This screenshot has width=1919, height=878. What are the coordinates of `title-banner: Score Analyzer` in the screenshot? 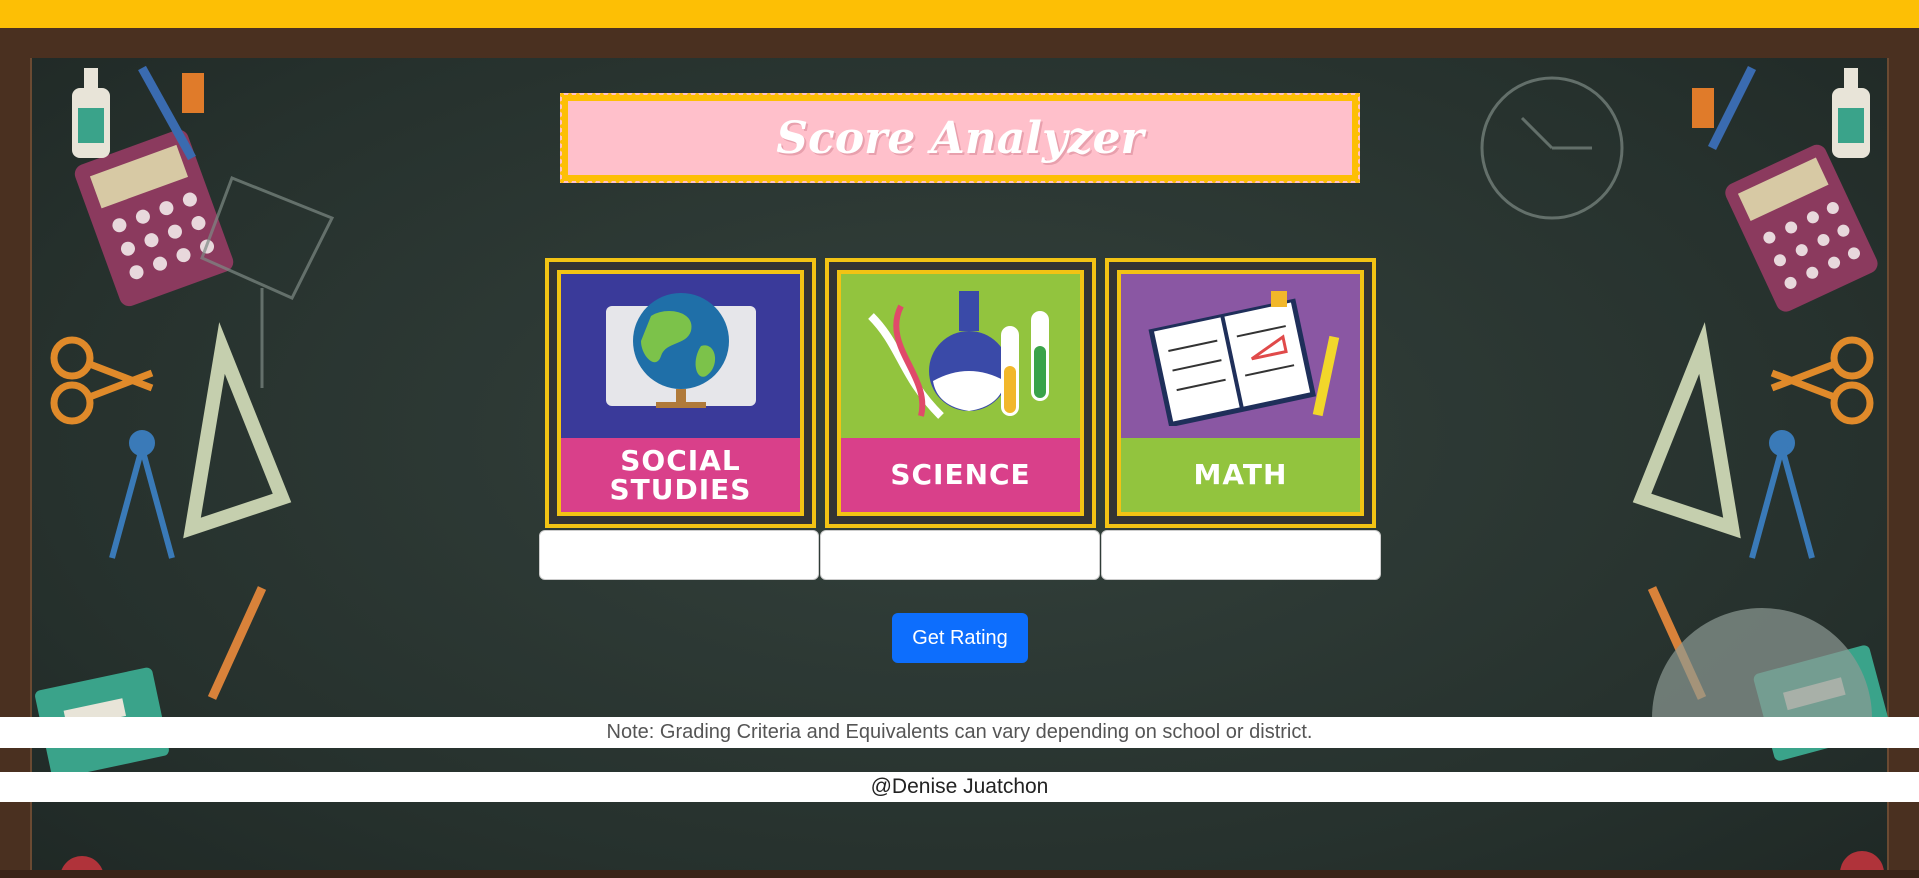 It's located at (960, 138).